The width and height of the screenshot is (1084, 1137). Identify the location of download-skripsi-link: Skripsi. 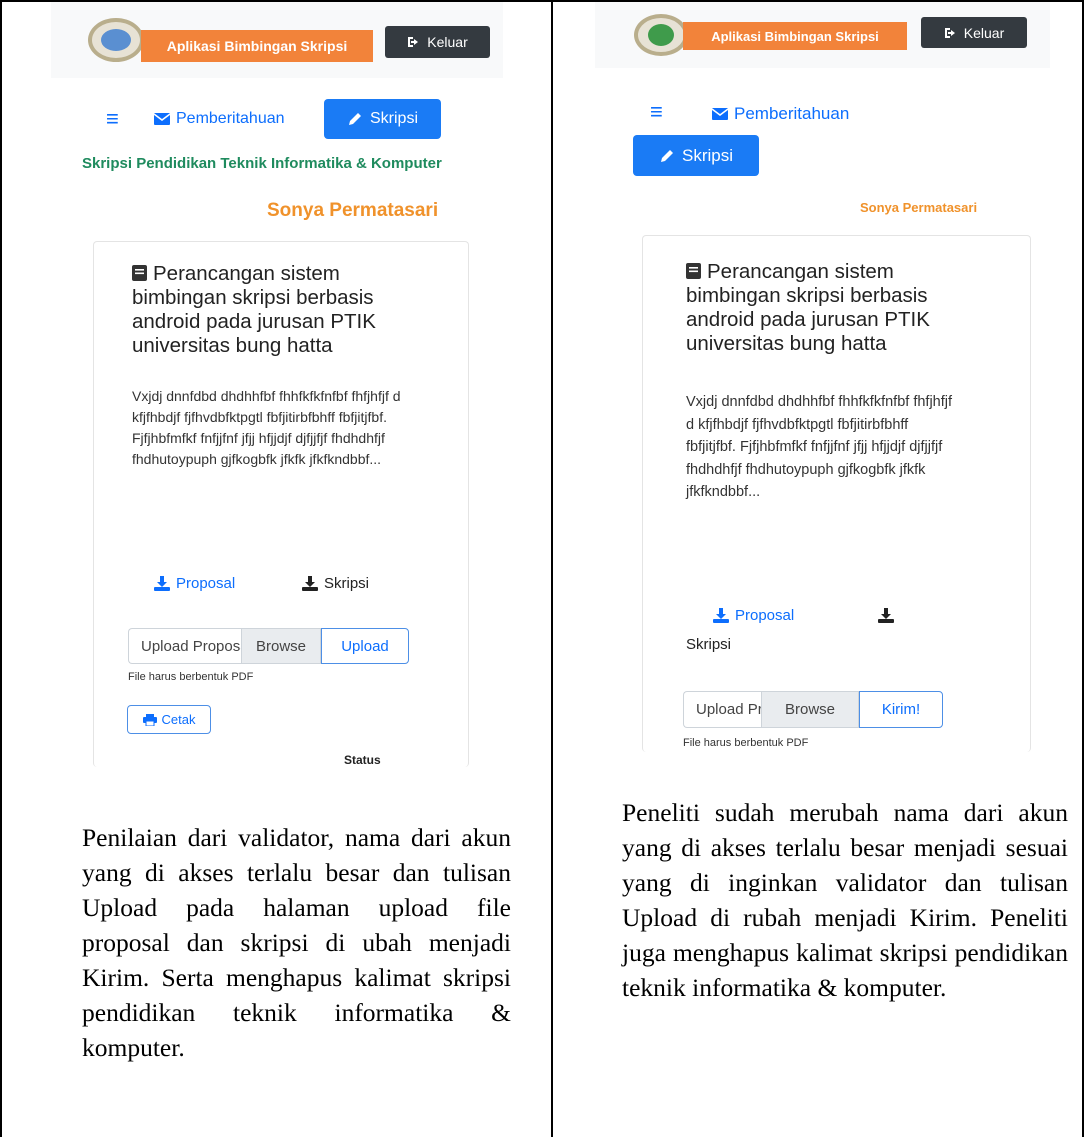
(335, 583).